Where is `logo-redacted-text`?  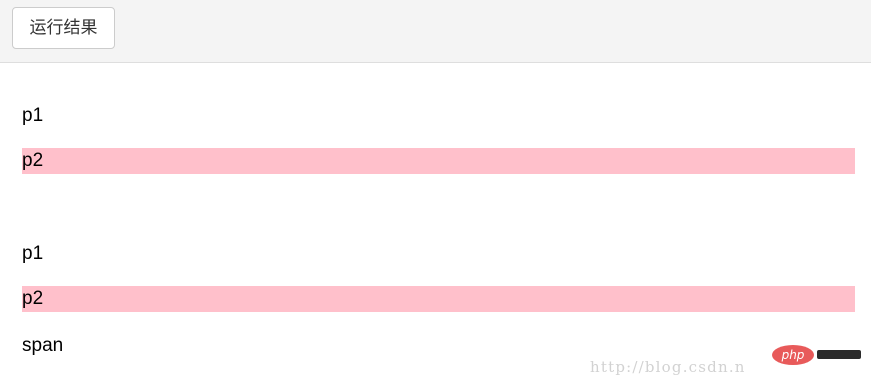
logo-redacted-text is located at coordinates (839, 354).